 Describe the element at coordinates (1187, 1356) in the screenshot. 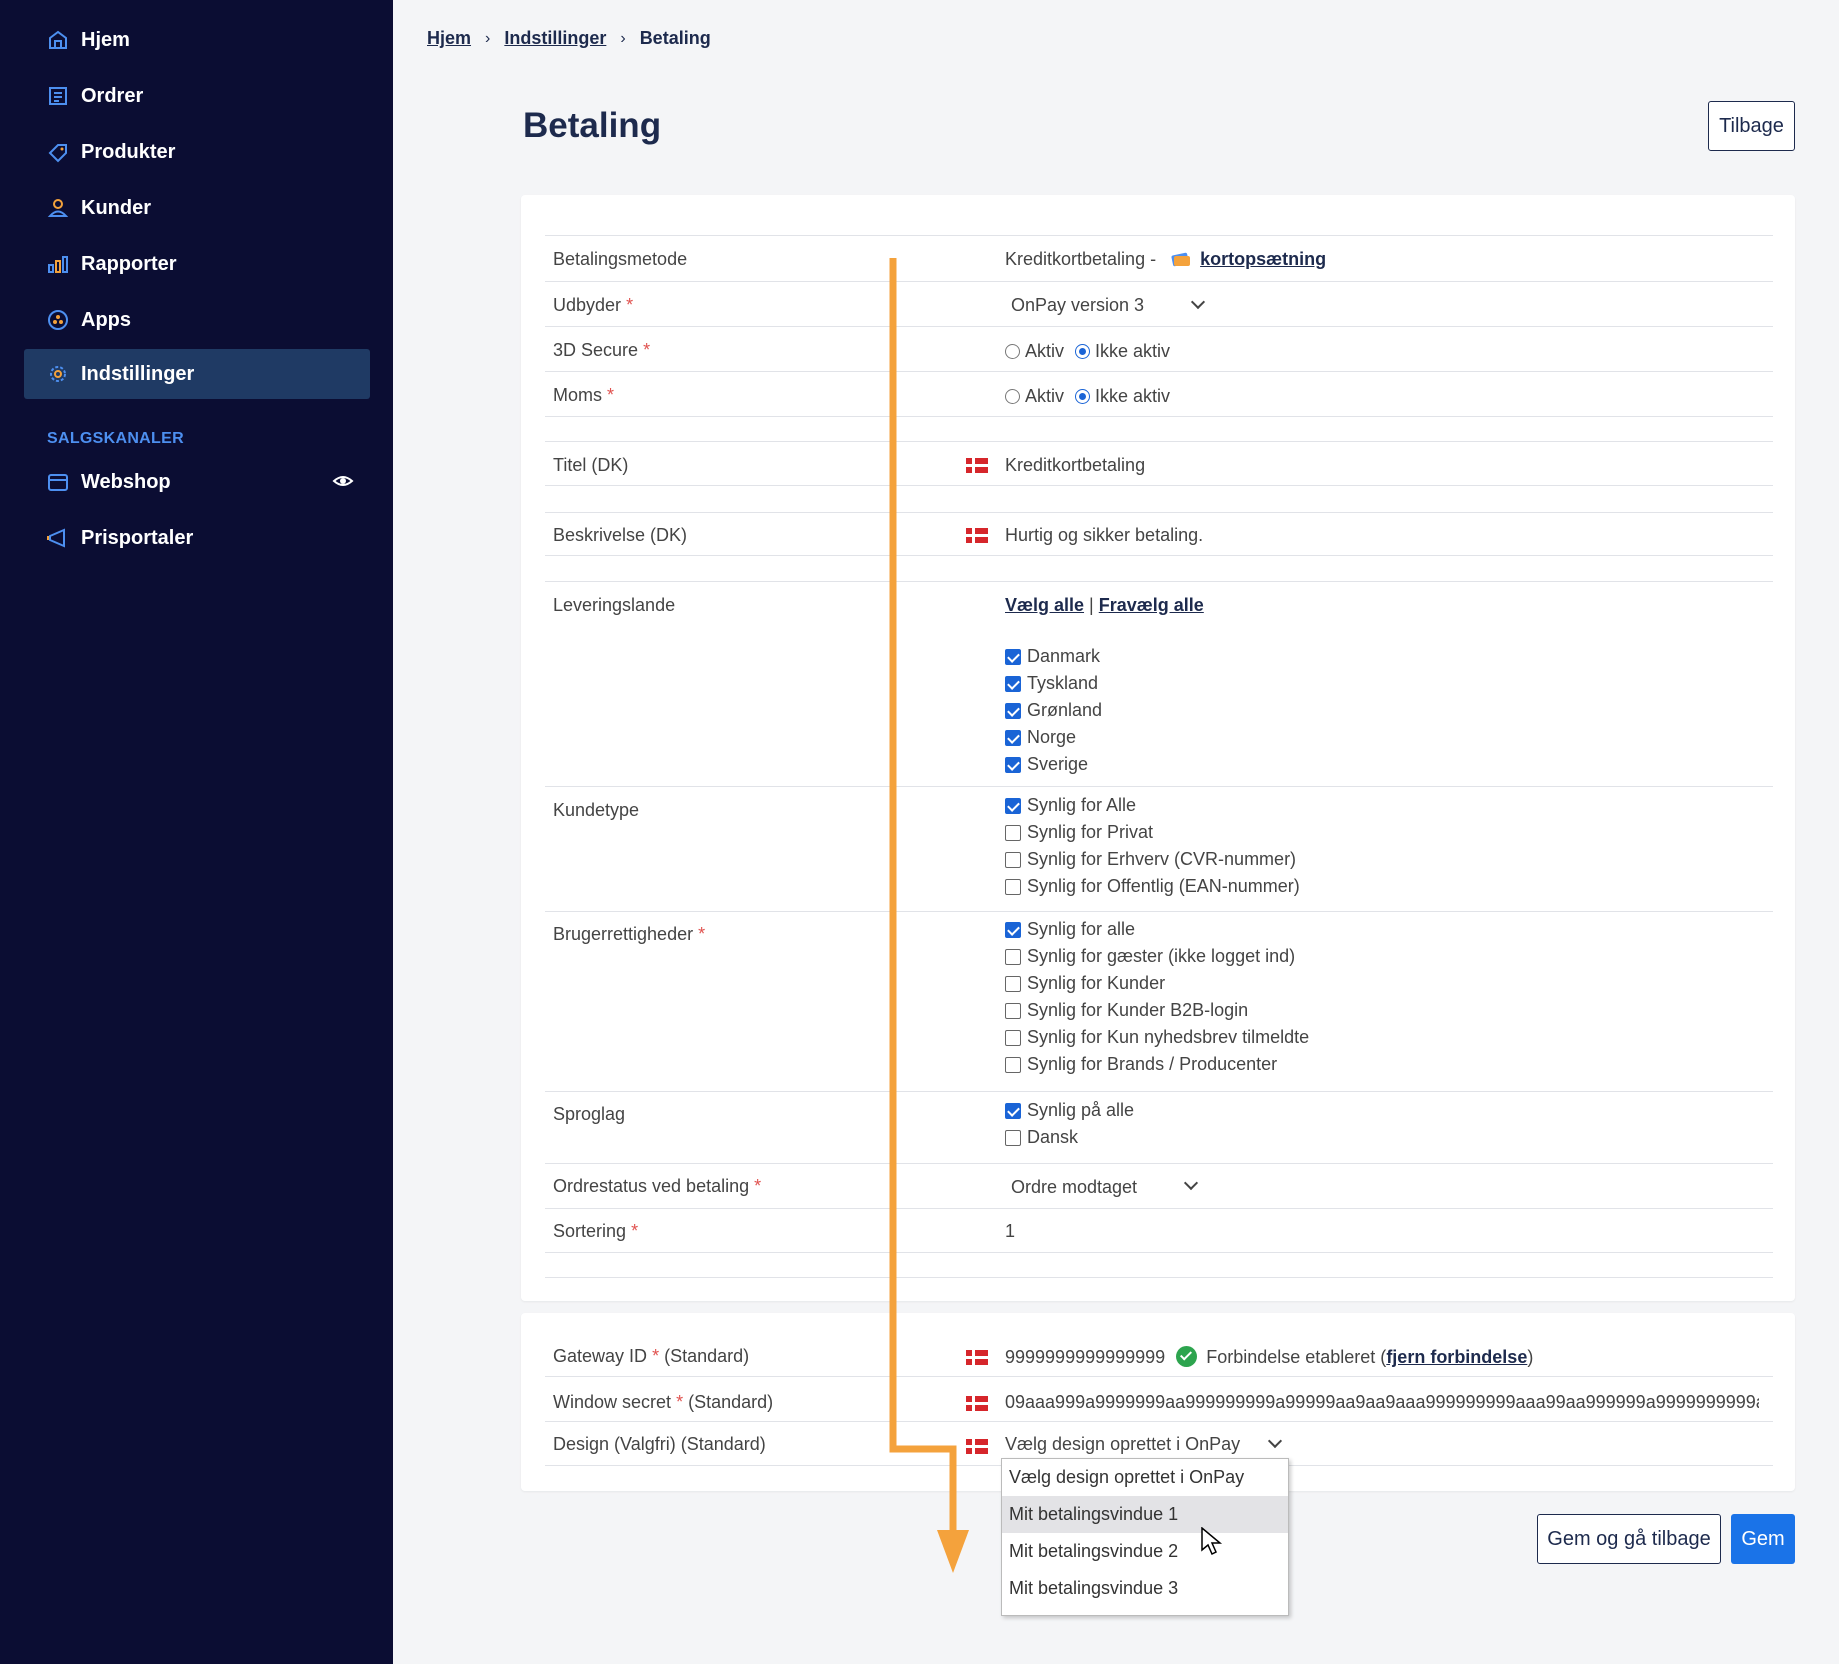

I see `check-circle-icon` at that location.